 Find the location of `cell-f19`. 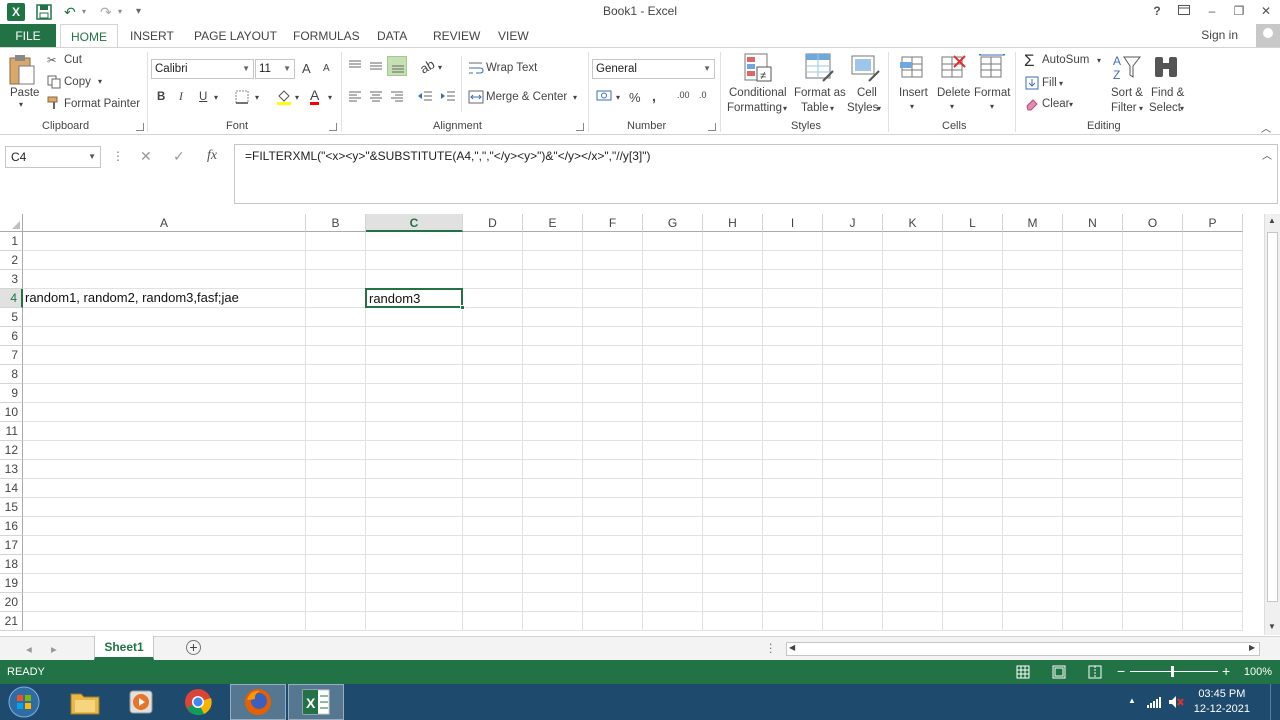

cell-f19 is located at coordinates (613, 583).